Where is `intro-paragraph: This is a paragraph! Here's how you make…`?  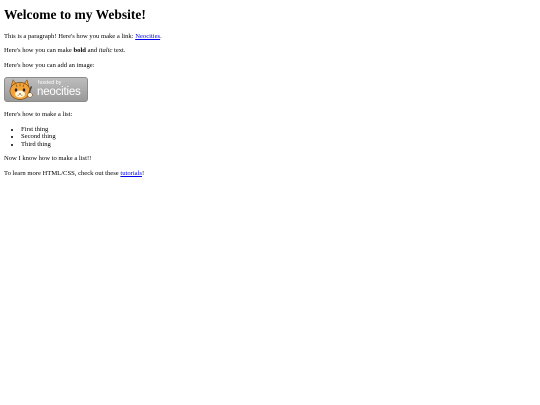 intro-paragraph: This is a paragraph! Here's how you make… is located at coordinates (270, 37).